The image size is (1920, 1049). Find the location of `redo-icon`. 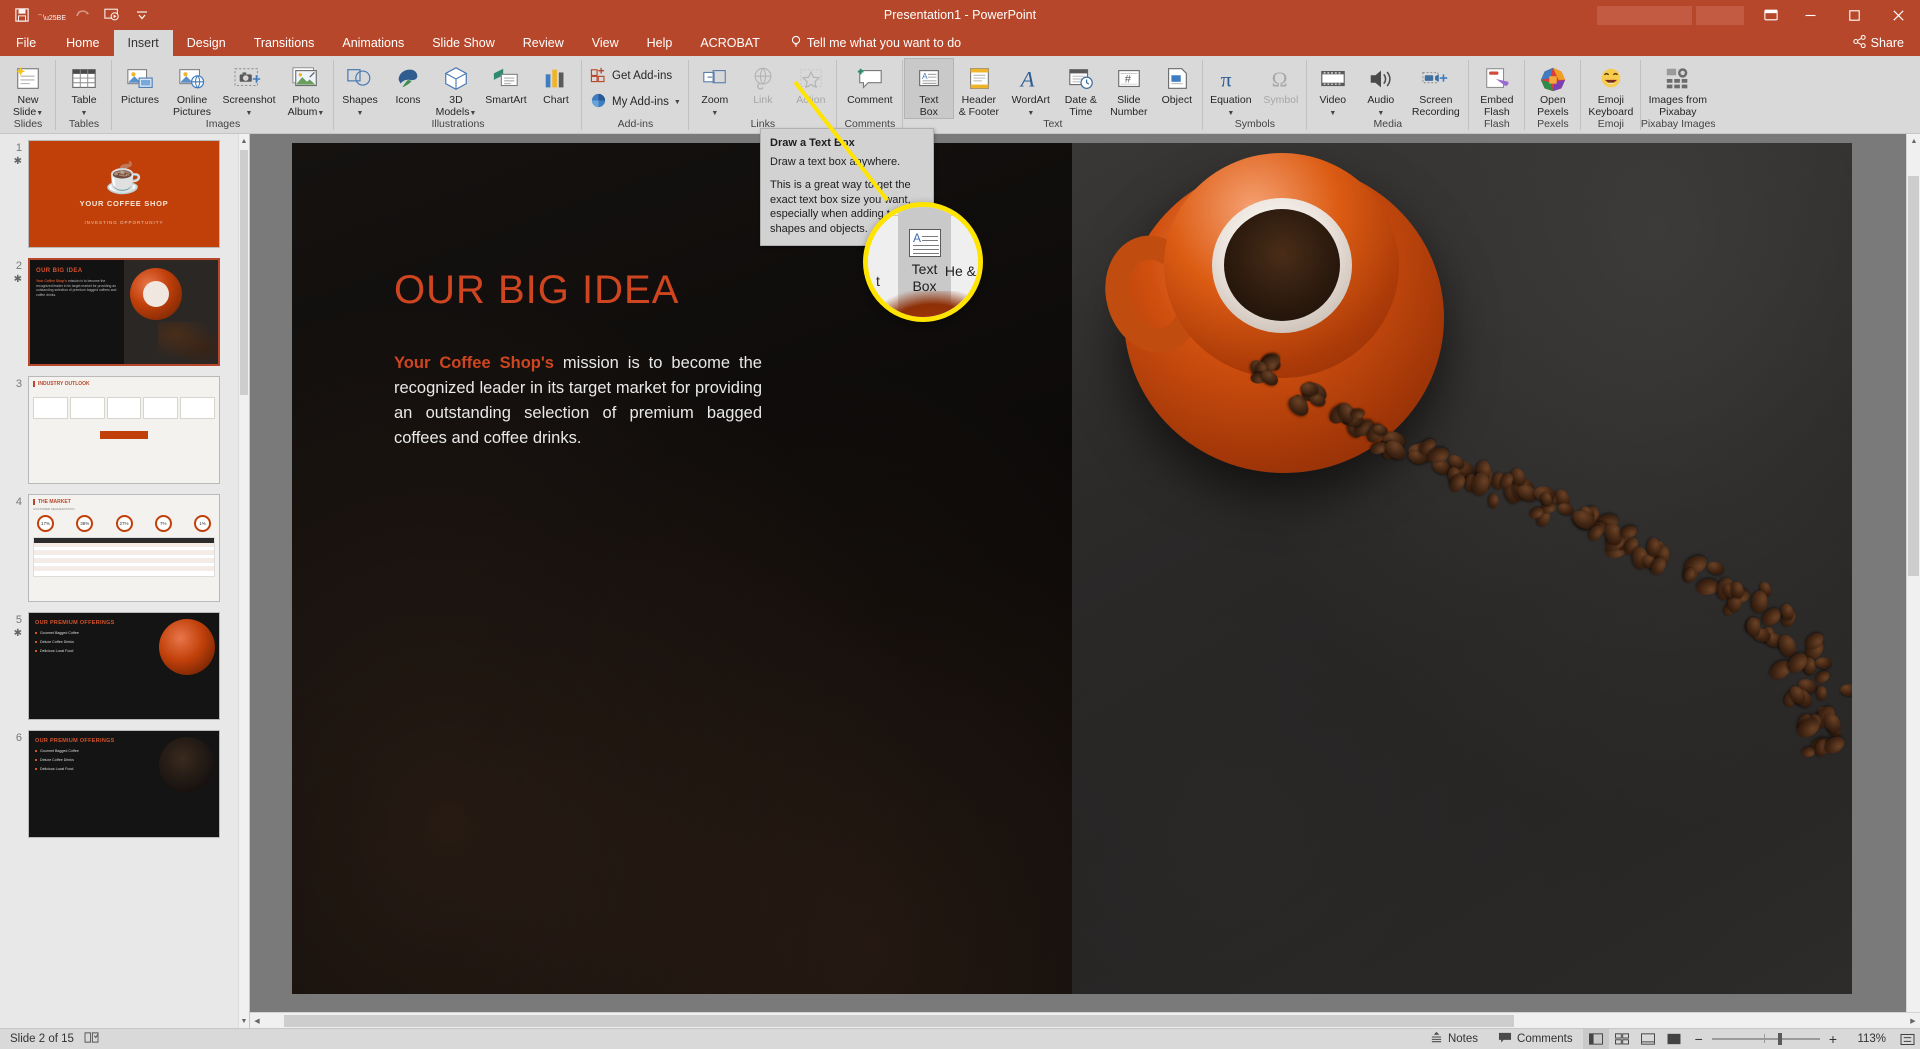

redo-icon is located at coordinates (82, 15).